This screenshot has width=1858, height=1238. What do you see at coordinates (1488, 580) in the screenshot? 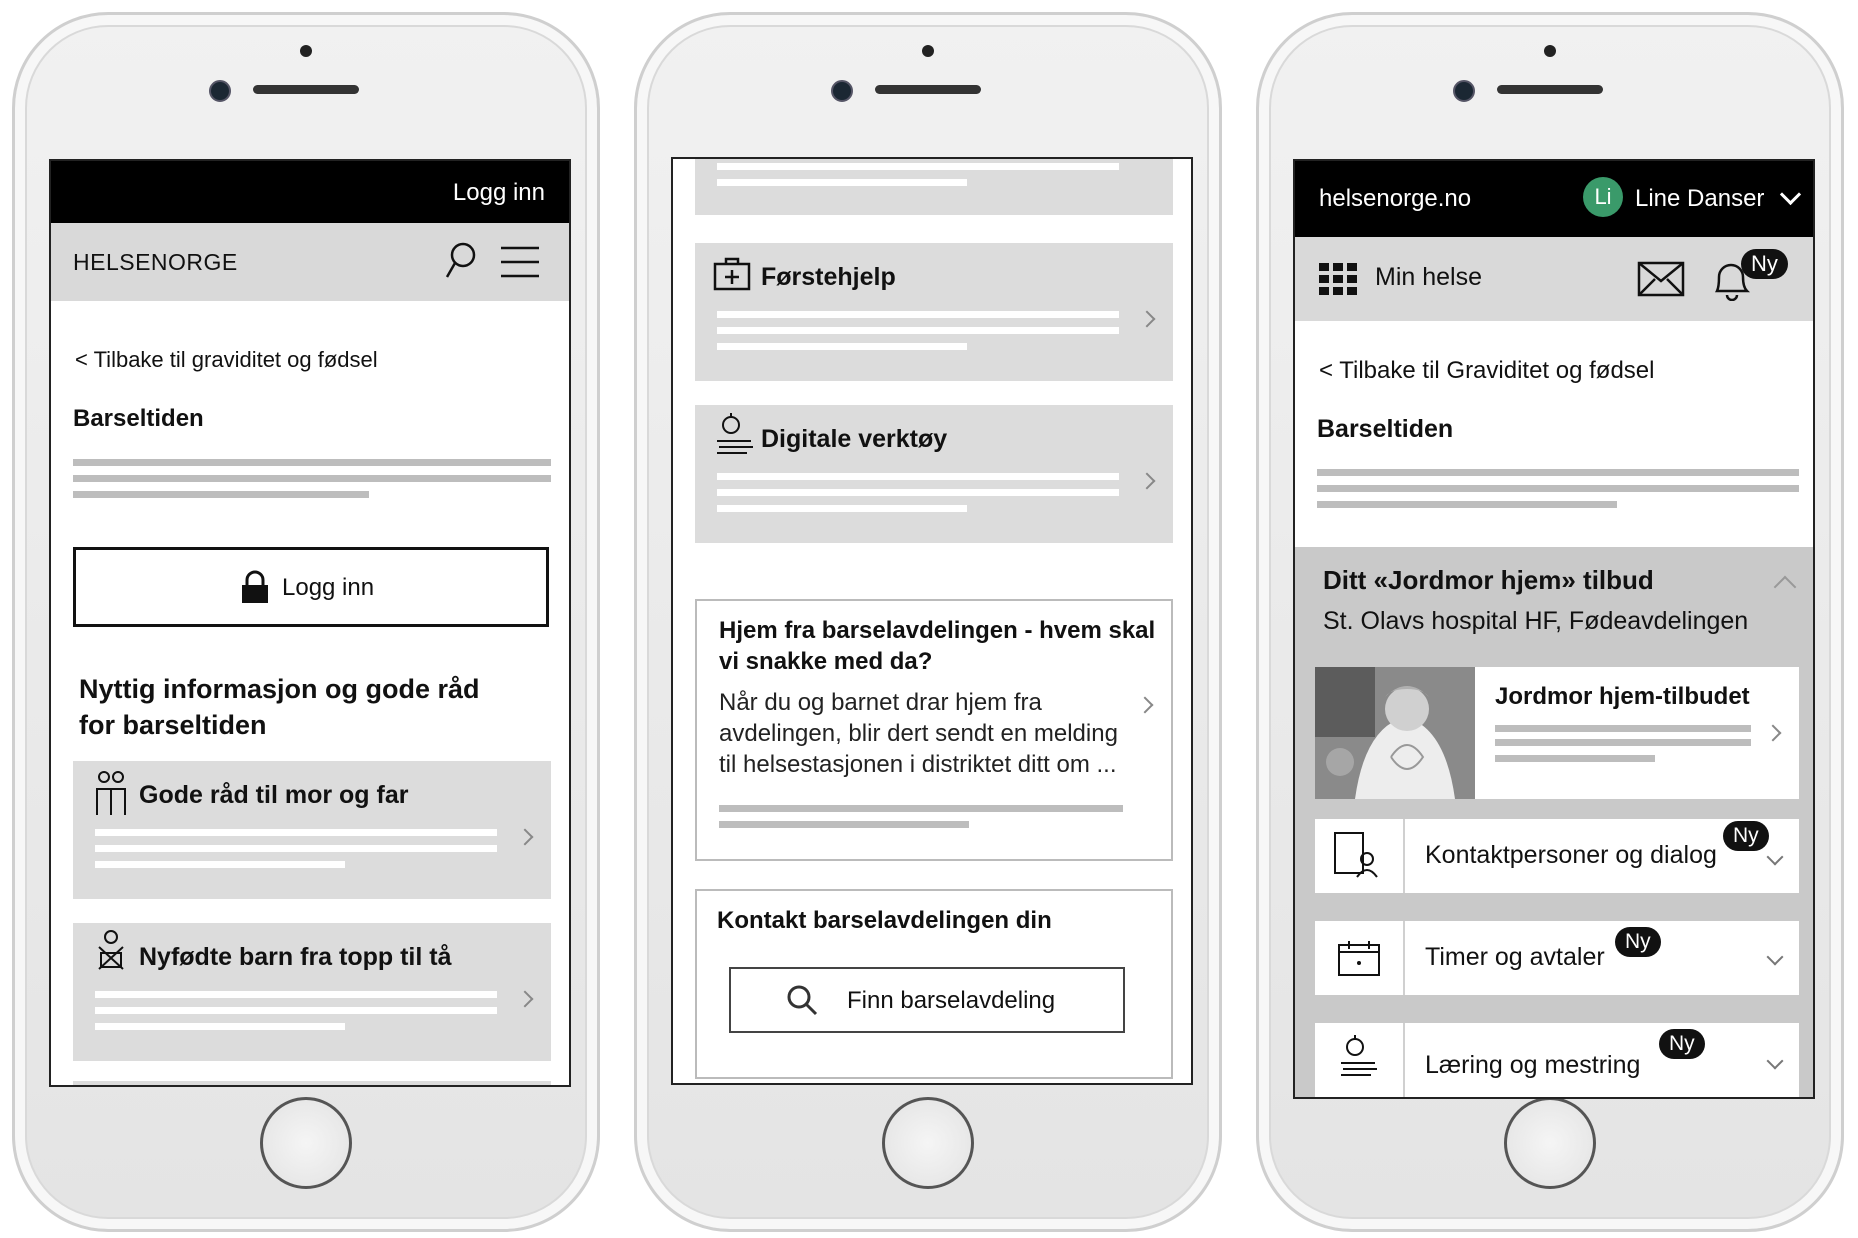
I see `offer-title: Ditt «Jordmor hjem» tilbud` at bounding box center [1488, 580].